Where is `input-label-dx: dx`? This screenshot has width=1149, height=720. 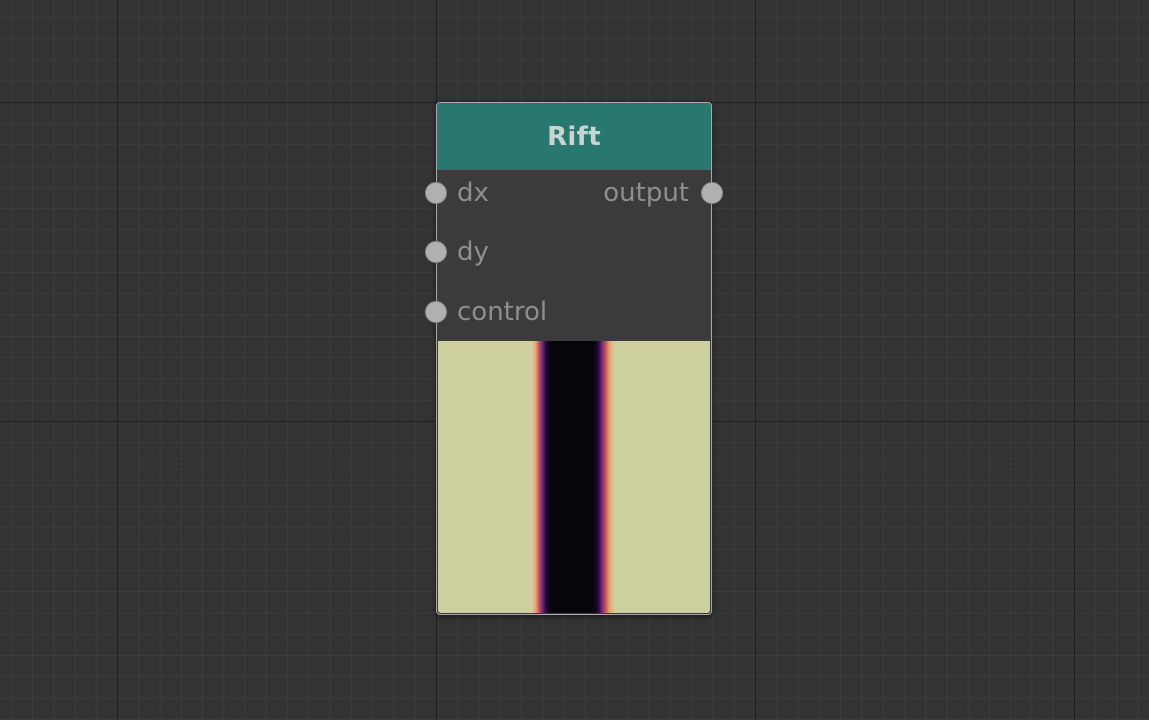 input-label-dx: dx is located at coordinates (473, 193).